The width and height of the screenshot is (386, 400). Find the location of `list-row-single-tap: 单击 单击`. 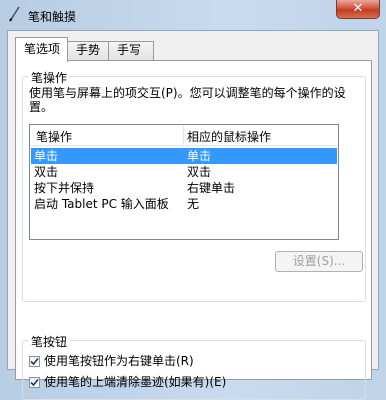

list-row-single-tap: 单击 单击 is located at coordinates (184, 156).